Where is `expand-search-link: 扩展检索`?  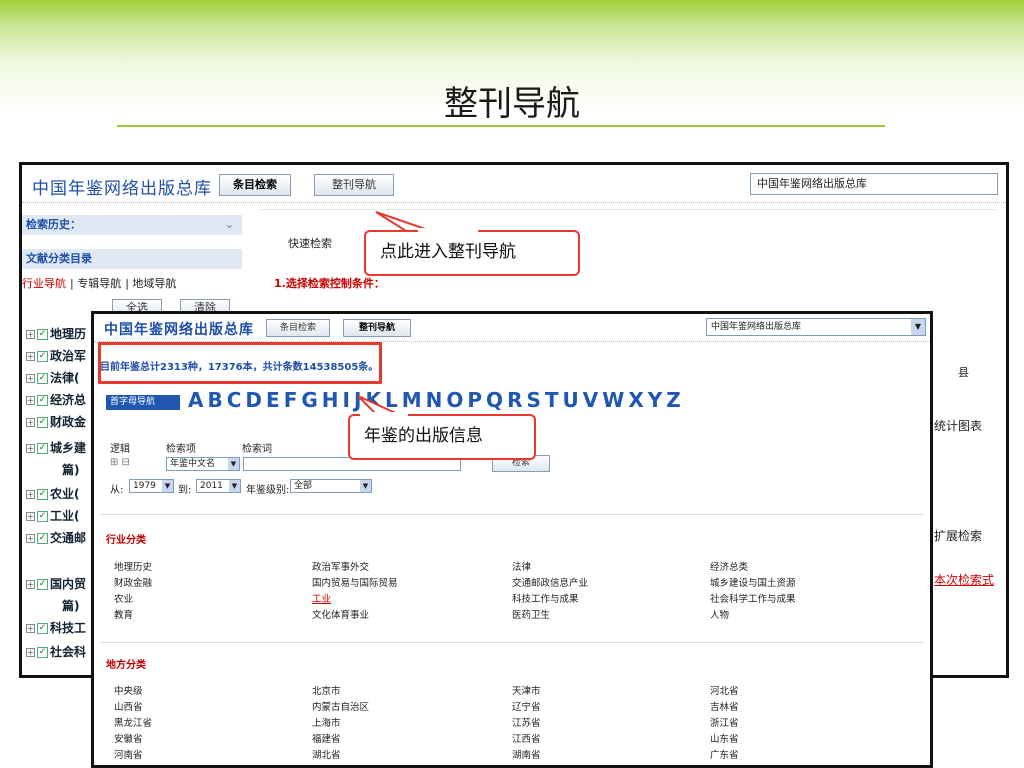
expand-search-link: 扩展检索 is located at coordinates (958, 535).